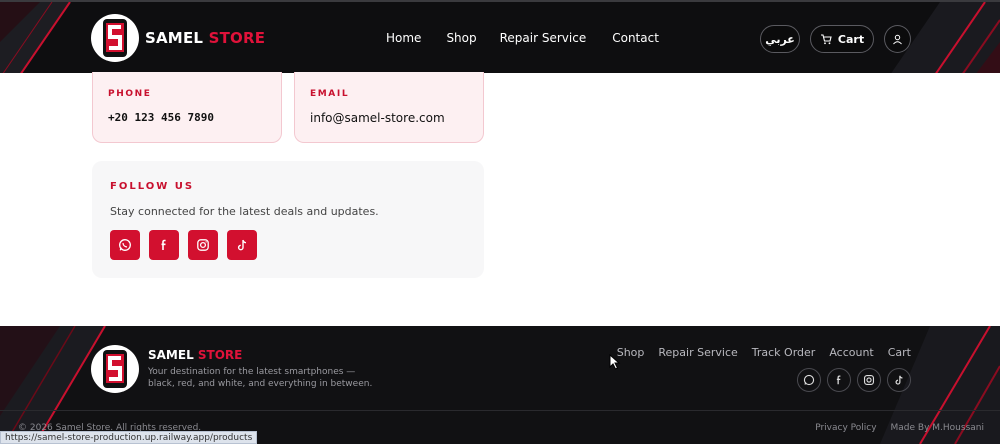 The height and width of the screenshot is (444, 1000). I want to click on made-by-credit: Made By M.Houssani, so click(937, 428).